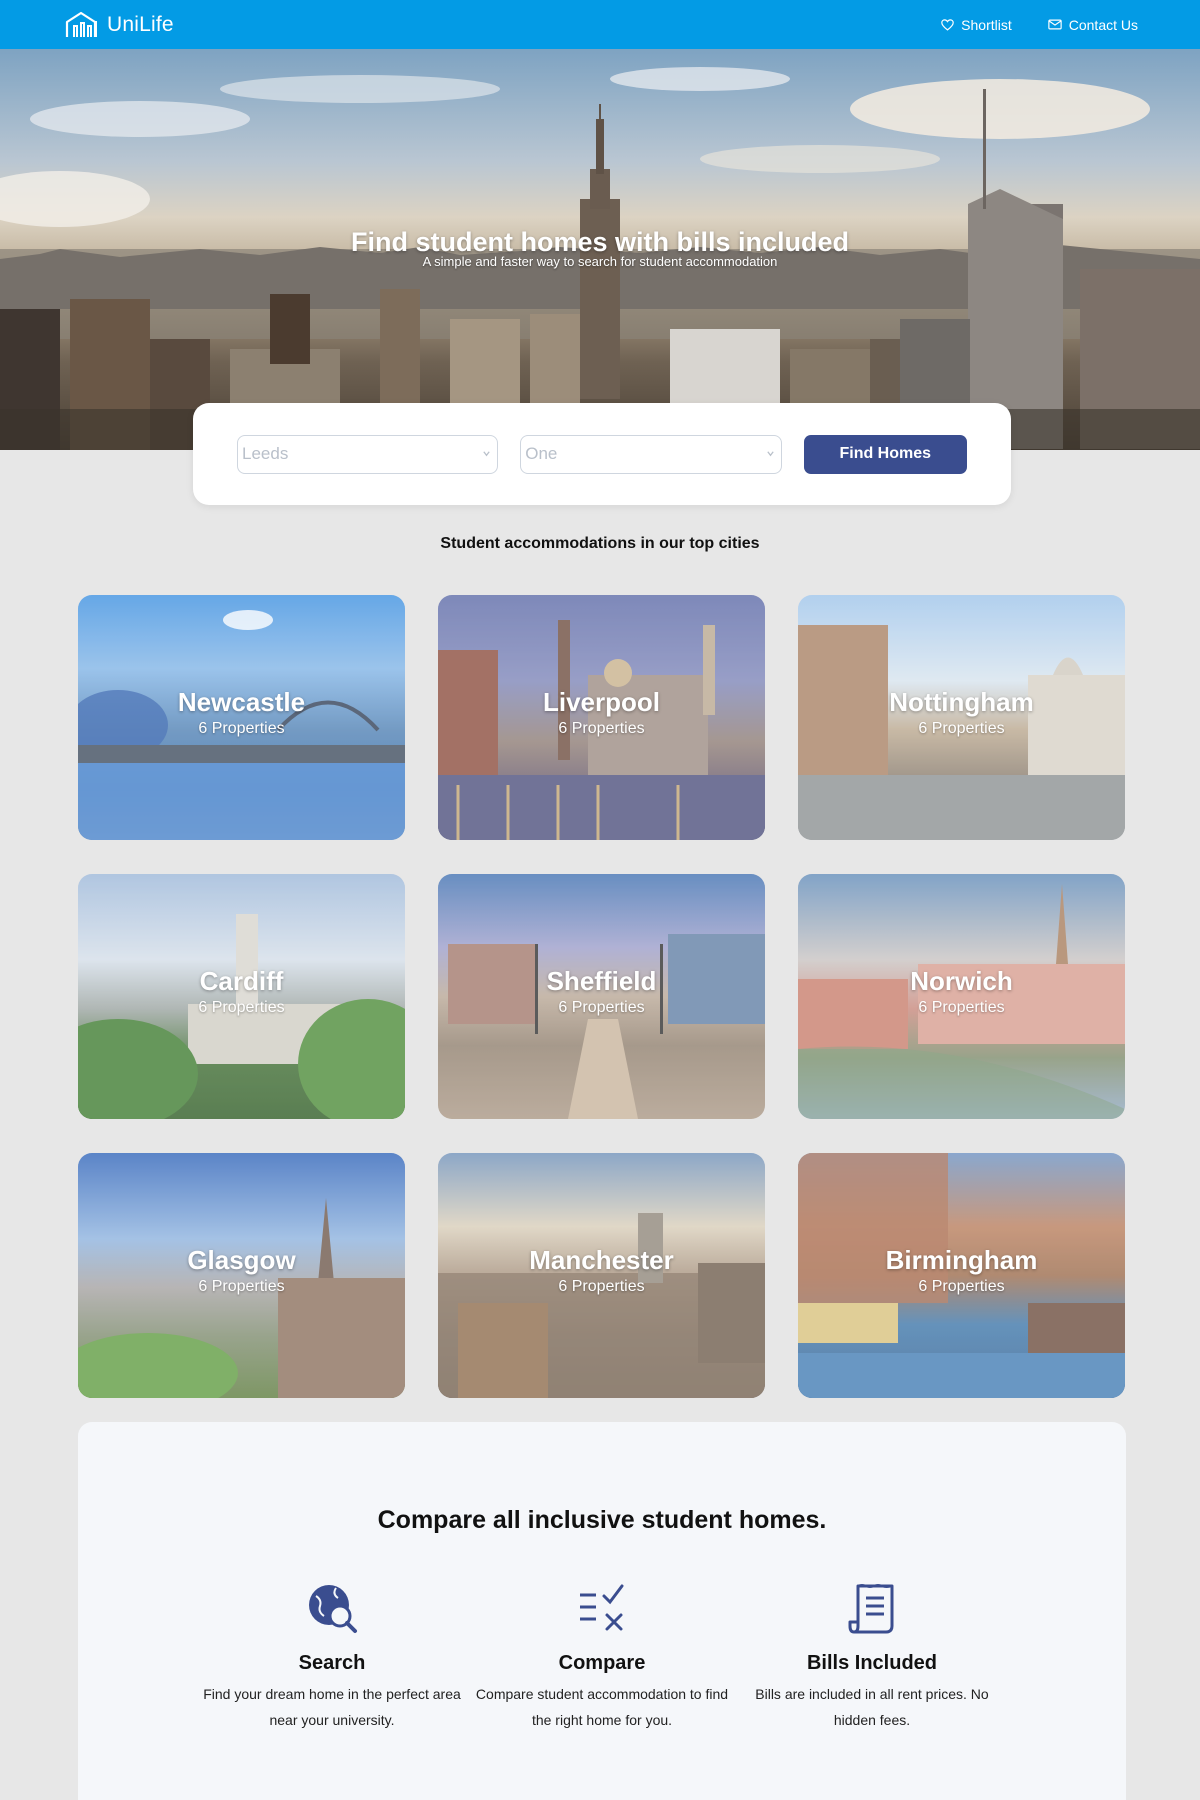  What do you see at coordinates (241, 717) in the screenshot?
I see `city-card-newcastle: Newcastle 6 Properties` at bounding box center [241, 717].